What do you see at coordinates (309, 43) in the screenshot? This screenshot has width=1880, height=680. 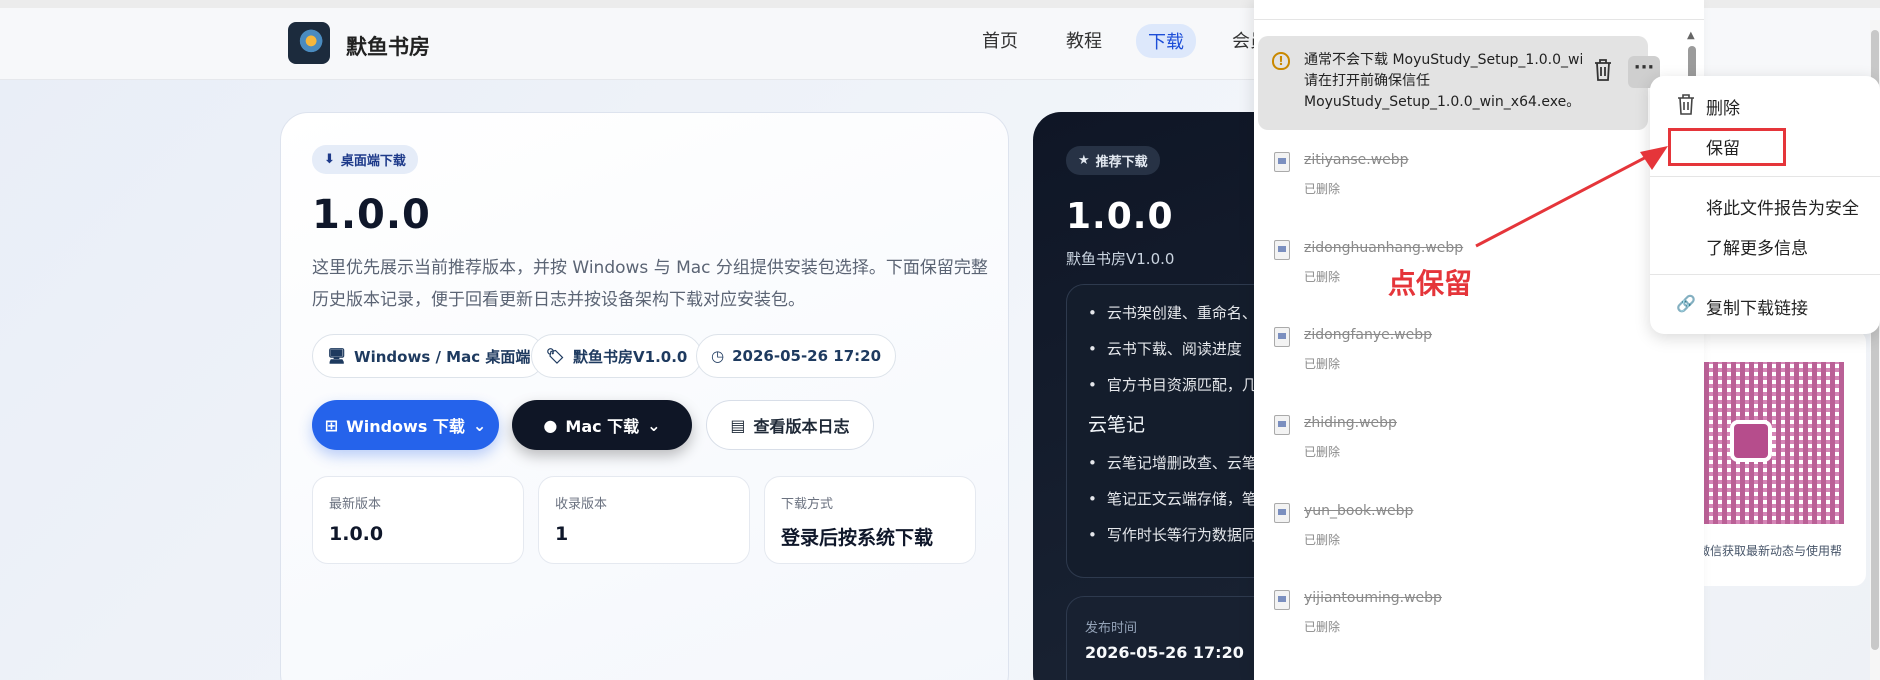 I see `site-logo` at bounding box center [309, 43].